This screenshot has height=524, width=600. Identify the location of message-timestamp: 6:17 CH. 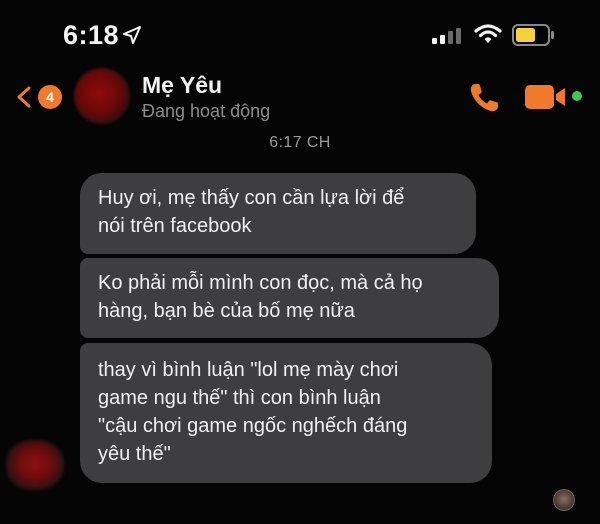
(300, 142).